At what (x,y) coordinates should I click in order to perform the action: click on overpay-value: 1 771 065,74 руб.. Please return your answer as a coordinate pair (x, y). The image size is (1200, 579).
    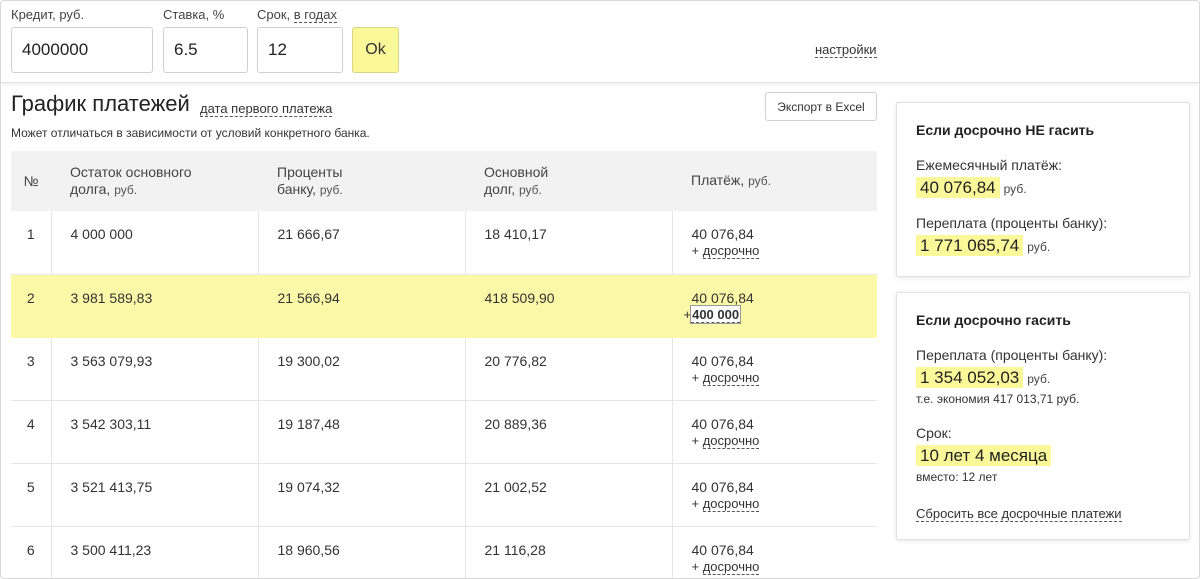
    Looking at the image, I should click on (983, 245).